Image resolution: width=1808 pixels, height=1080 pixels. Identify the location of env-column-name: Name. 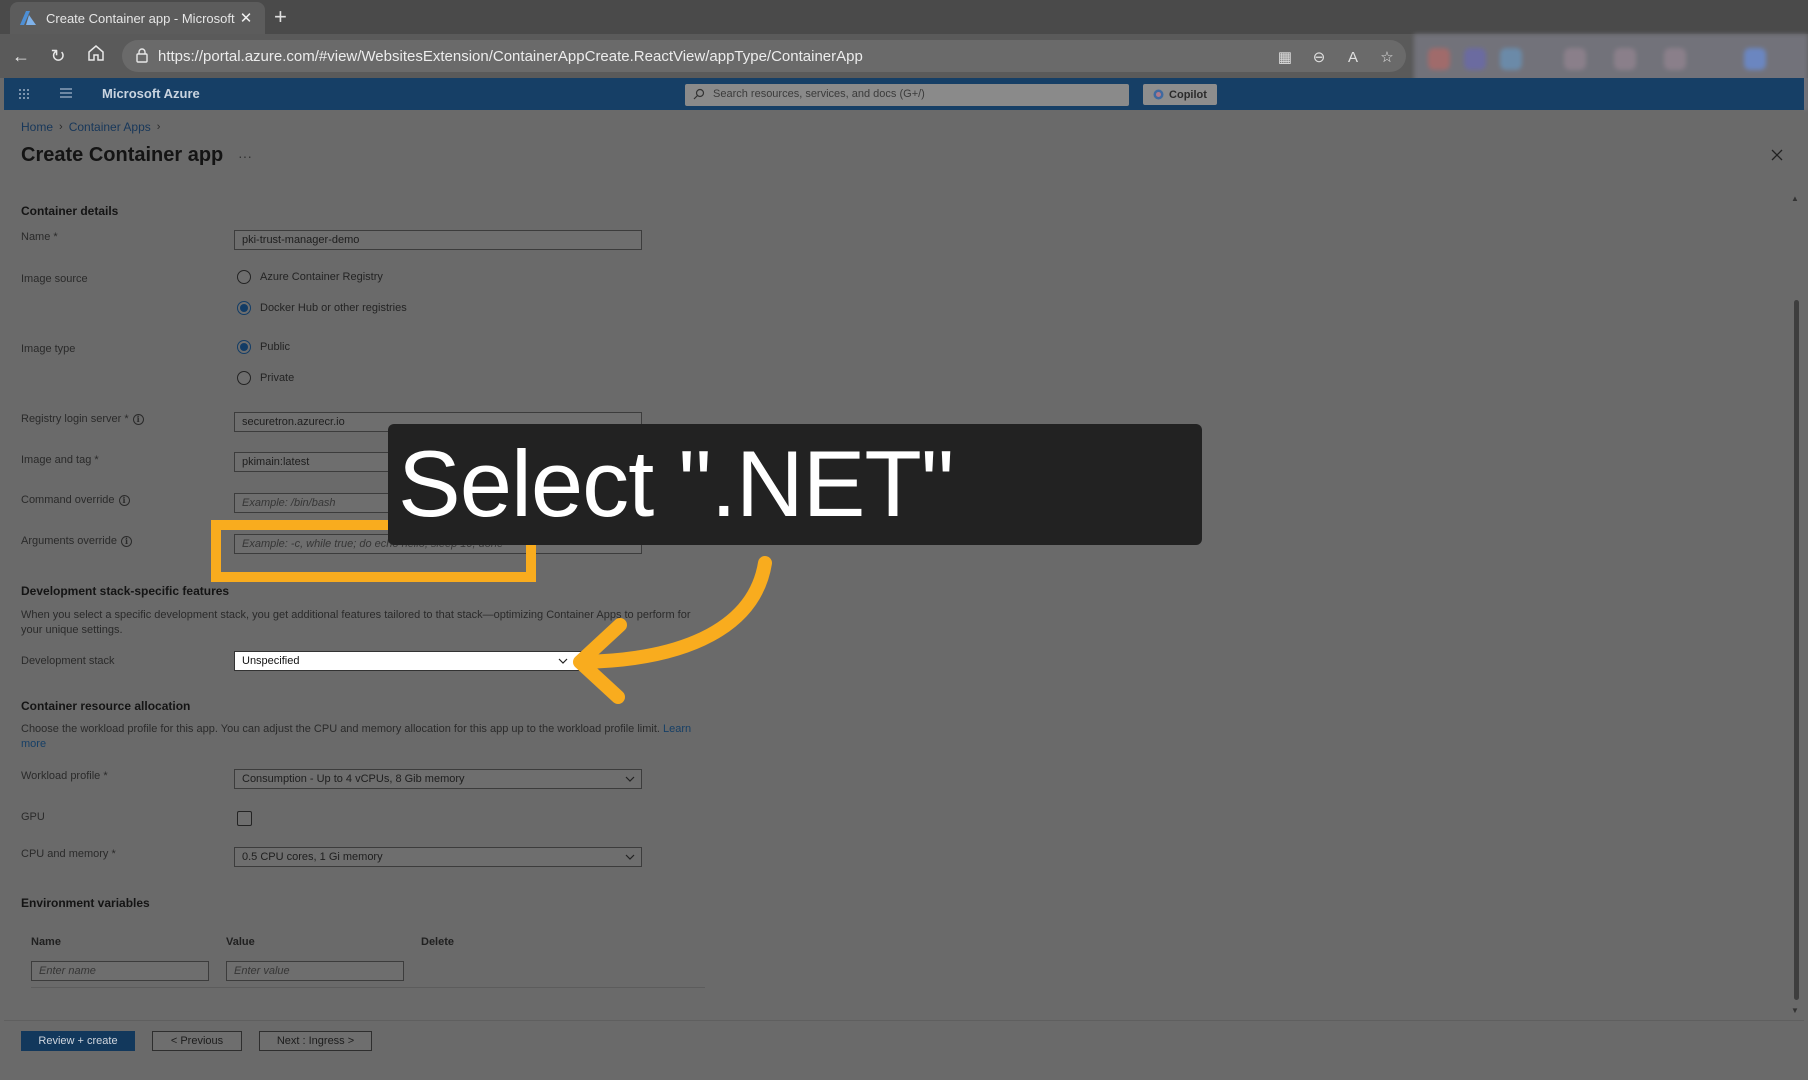
(46, 942).